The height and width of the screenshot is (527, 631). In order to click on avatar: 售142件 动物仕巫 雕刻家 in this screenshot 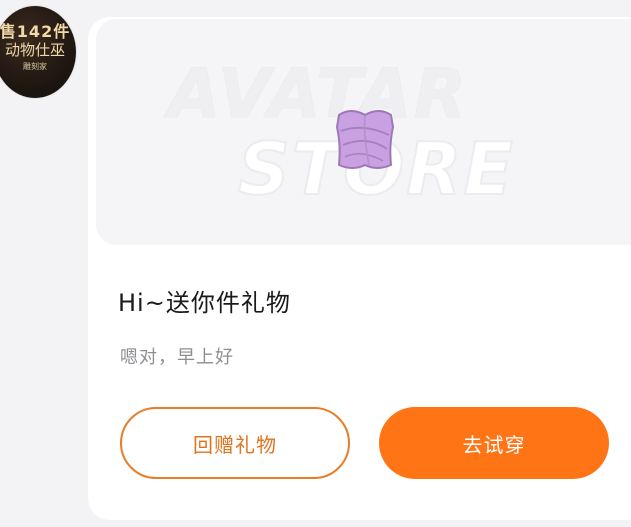, I will do `click(38, 52)`.